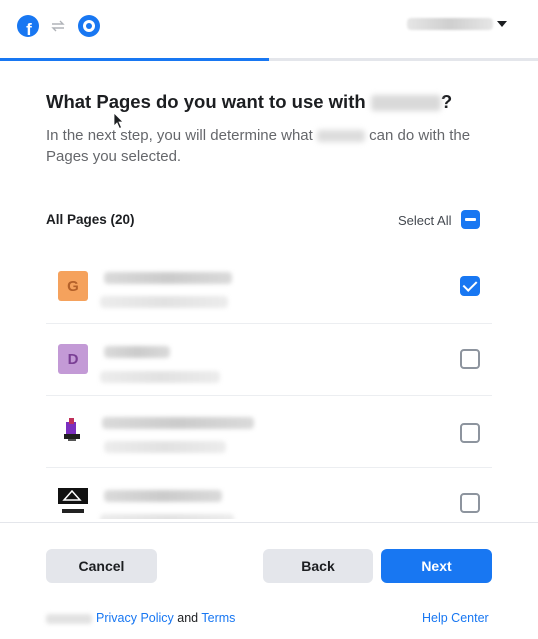 This screenshot has width=538, height=639. I want to click on select-all-label: Select All, so click(424, 220).